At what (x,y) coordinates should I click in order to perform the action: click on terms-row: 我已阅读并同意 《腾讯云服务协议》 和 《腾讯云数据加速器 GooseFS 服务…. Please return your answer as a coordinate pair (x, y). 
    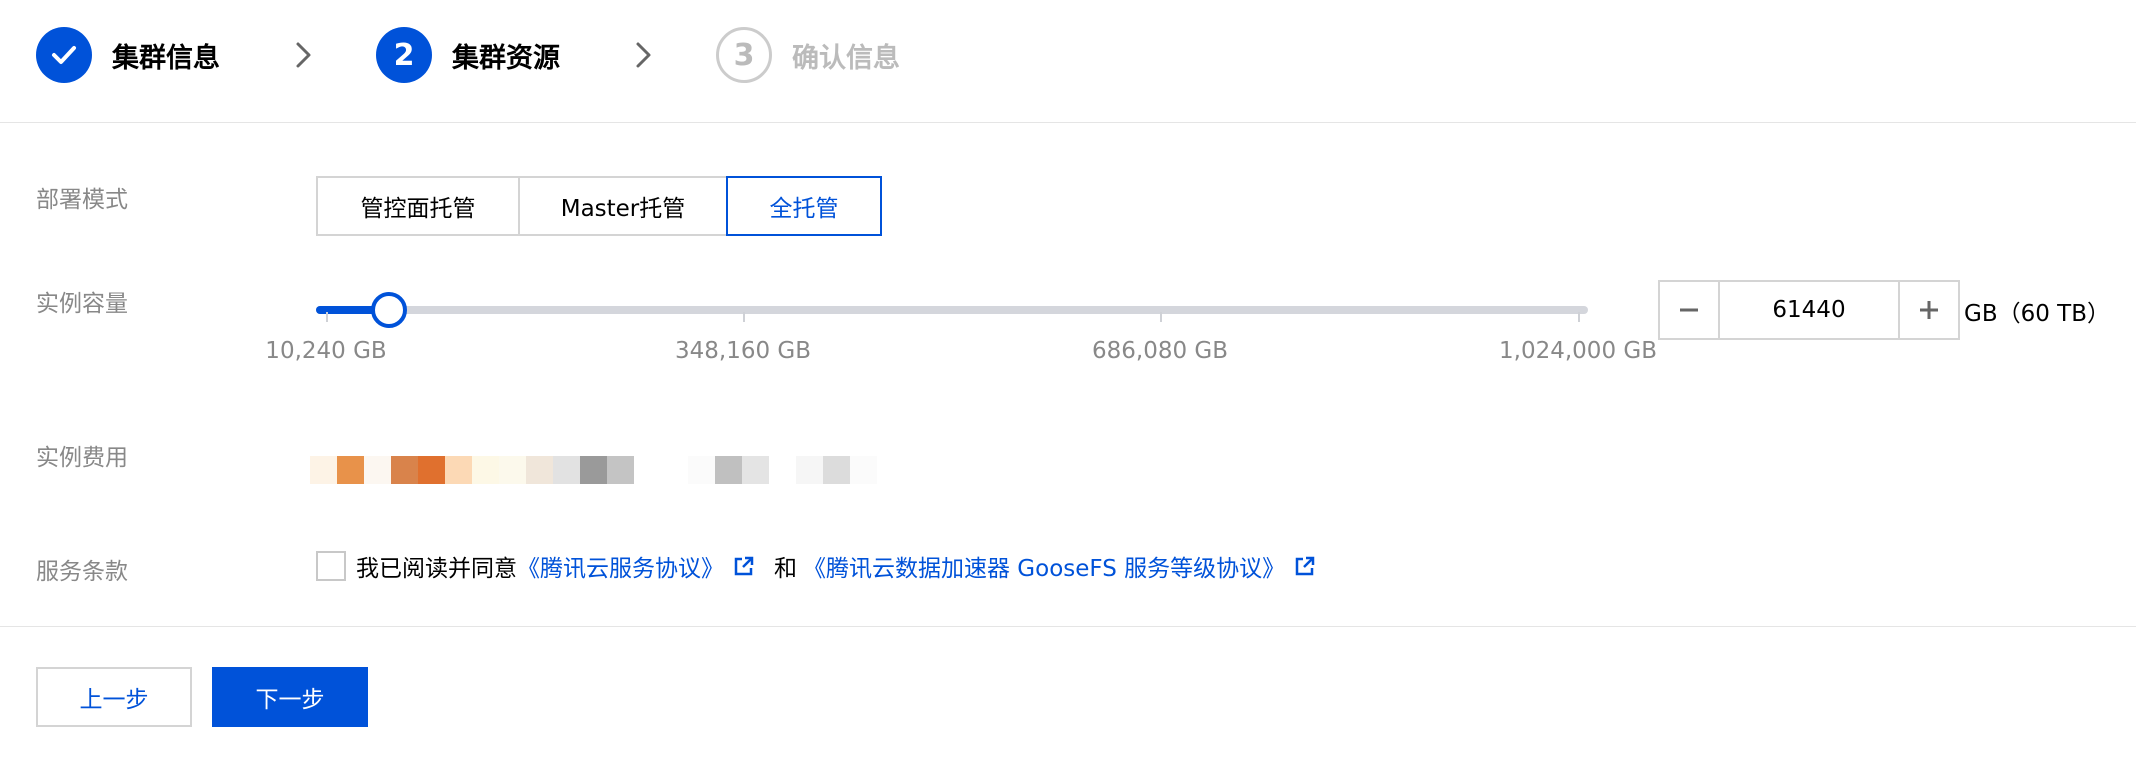
    Looking at the image, I should click on (822, 566).